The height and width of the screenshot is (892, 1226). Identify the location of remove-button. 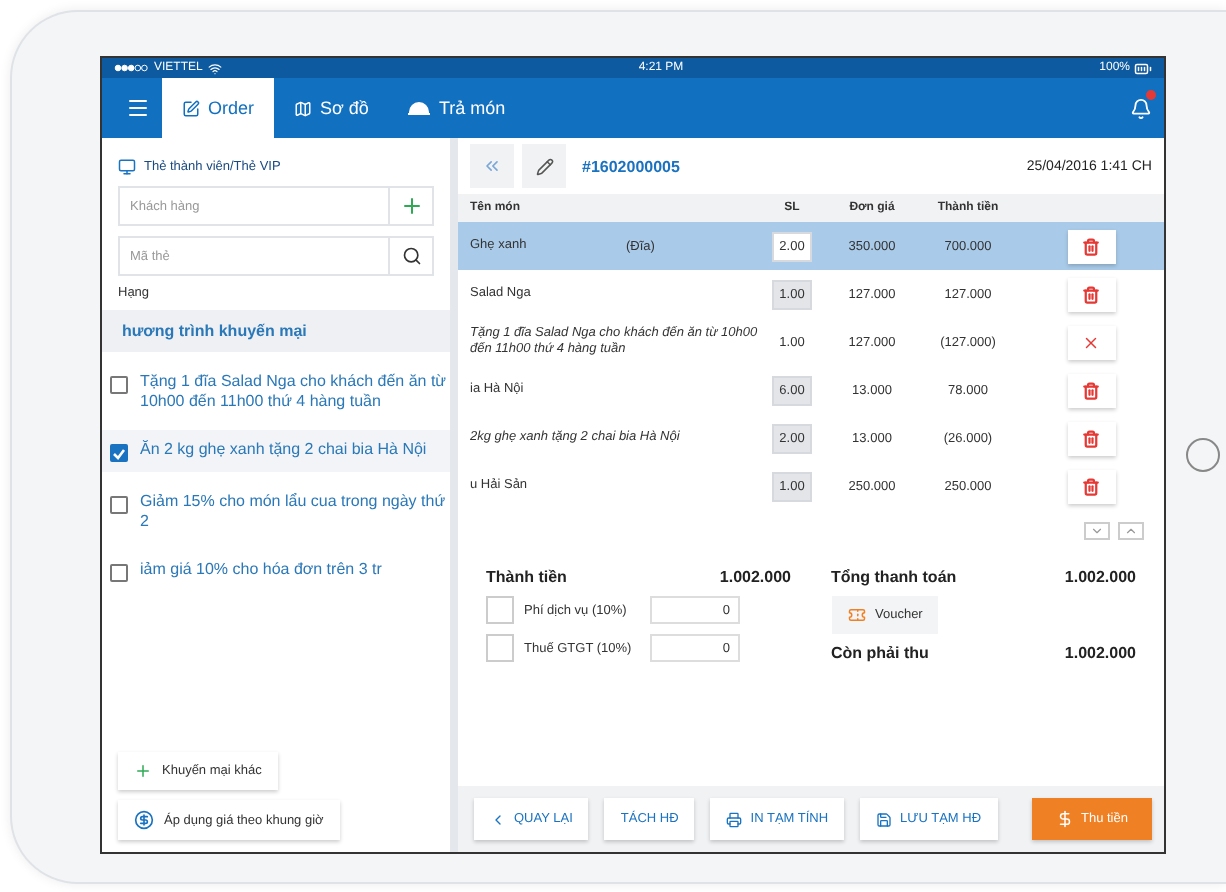
(1091, 342).